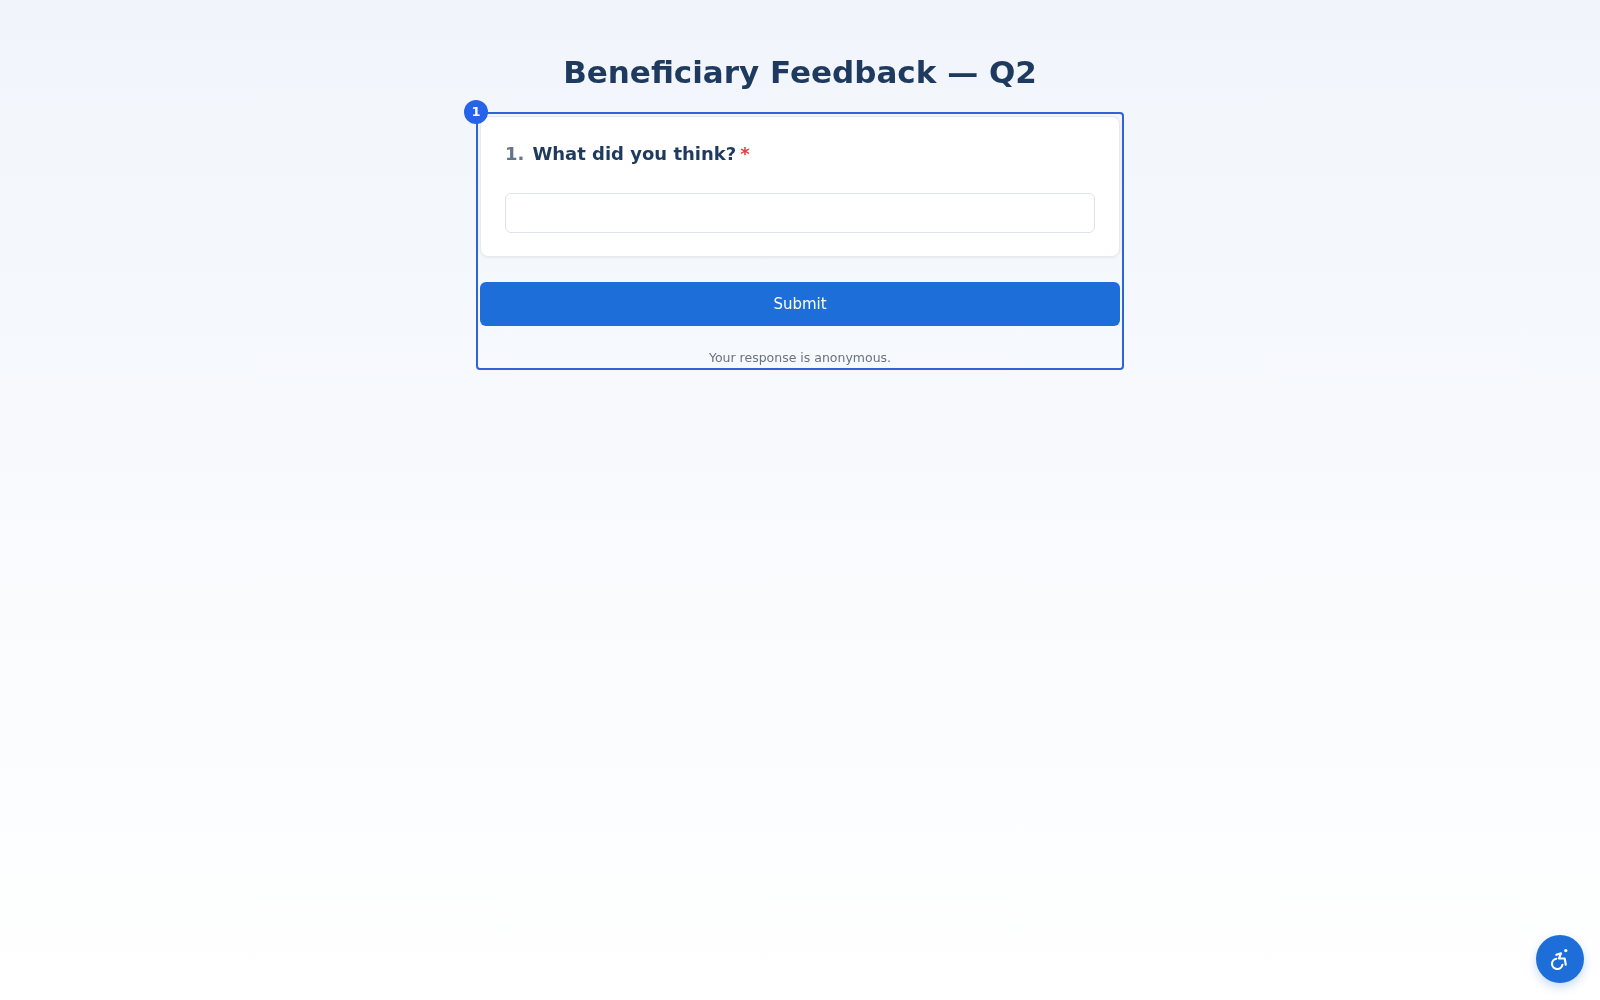 The height and width of the screenshot is (1000, 1600). I want to click on anonymity-note: Your response is anonymous., so click(800, 357).